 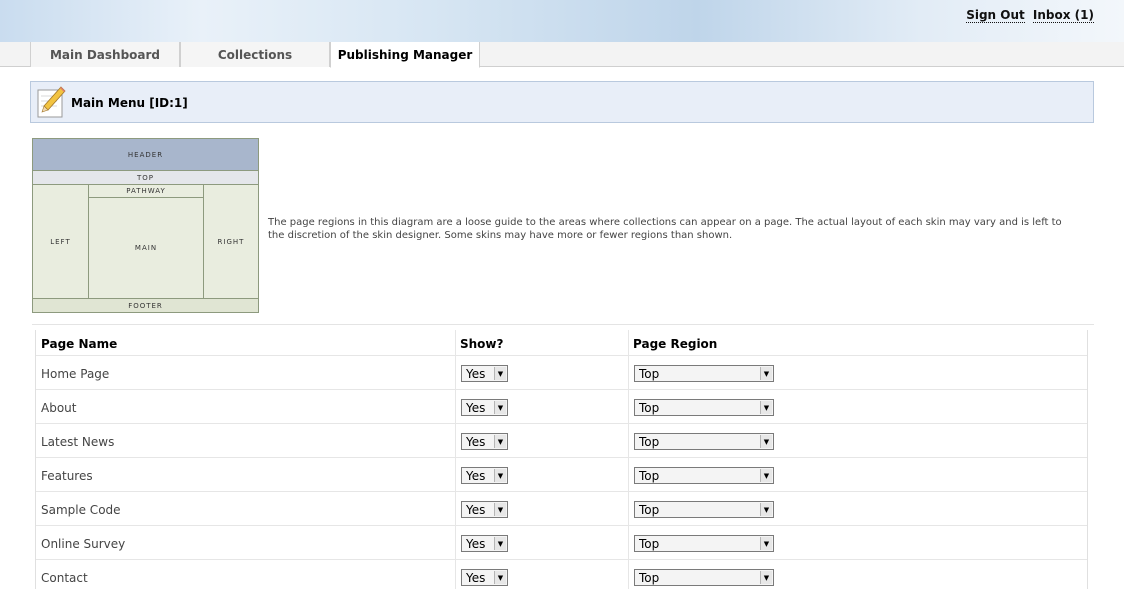 What do you see at coordinates (561, 406) in the screenshot?
I see `table-row: About Yes ▼ Top ▼` at bounding box center [561, 406].